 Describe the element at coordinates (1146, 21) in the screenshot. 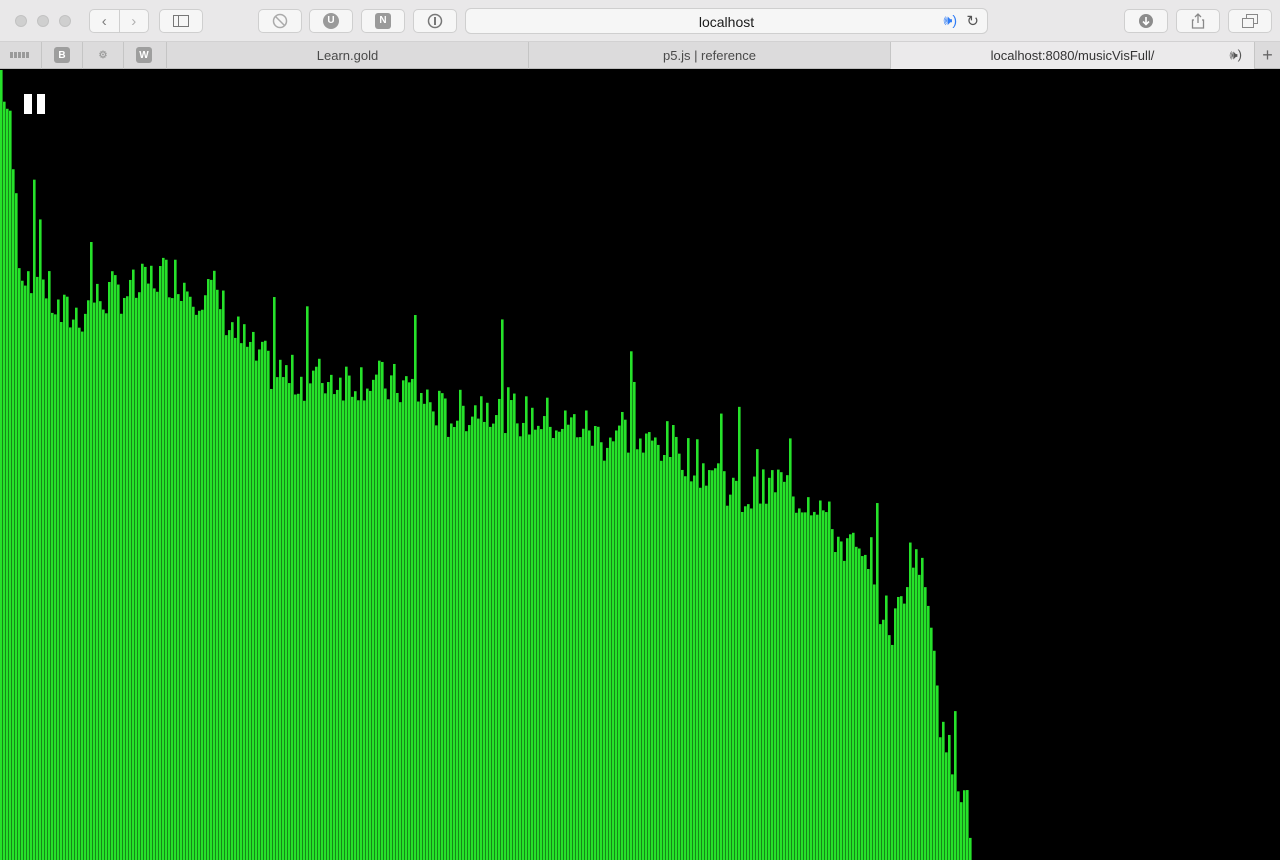

I see `downloads-button` at that location.